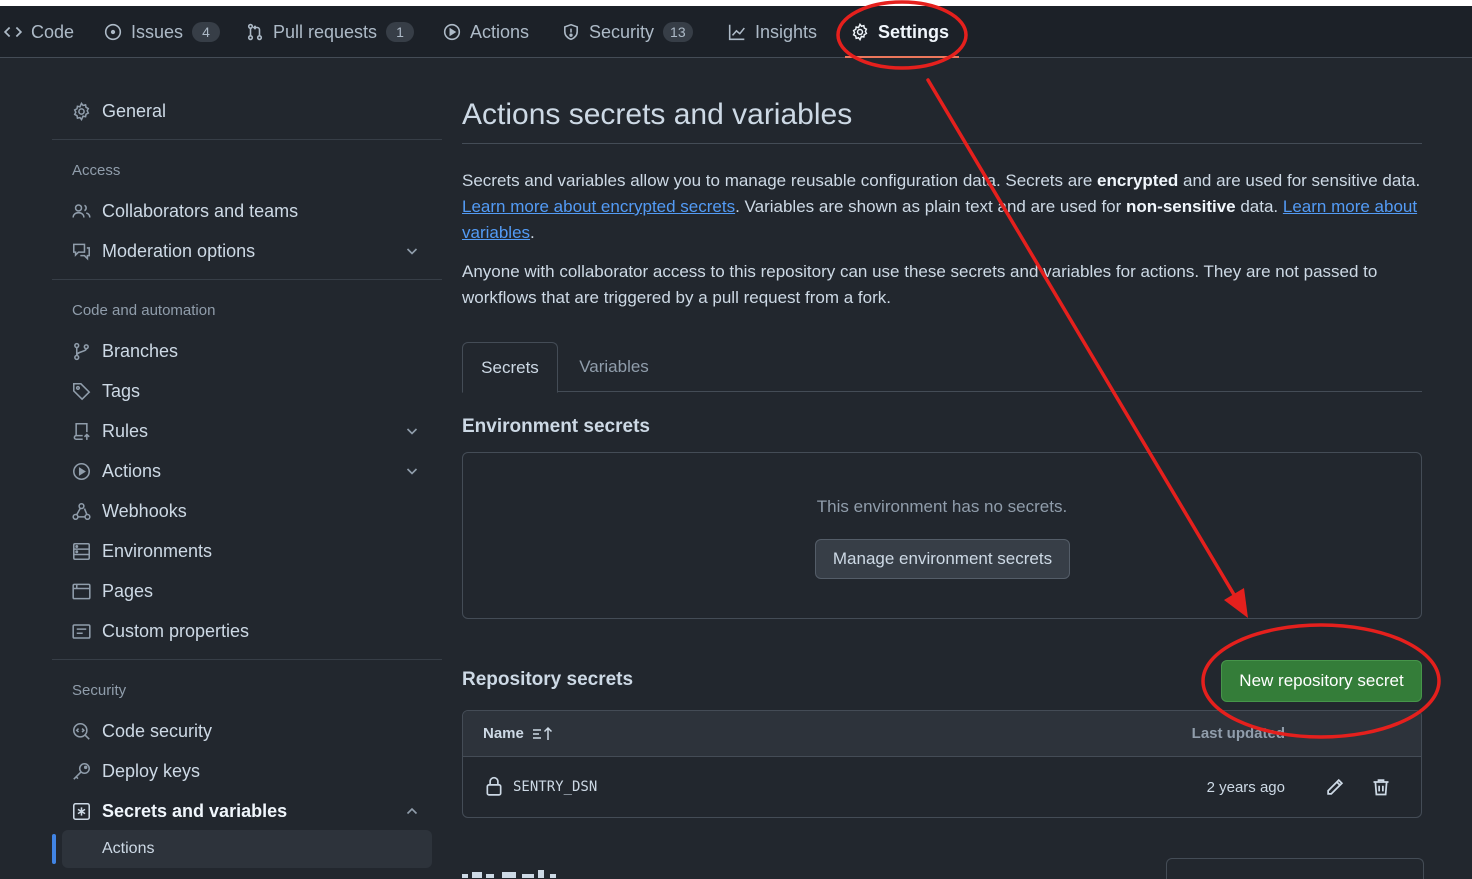 The image size is (1472, 879). I want to click on intro-text: and are used for sensitive data., so click(1299, 180).